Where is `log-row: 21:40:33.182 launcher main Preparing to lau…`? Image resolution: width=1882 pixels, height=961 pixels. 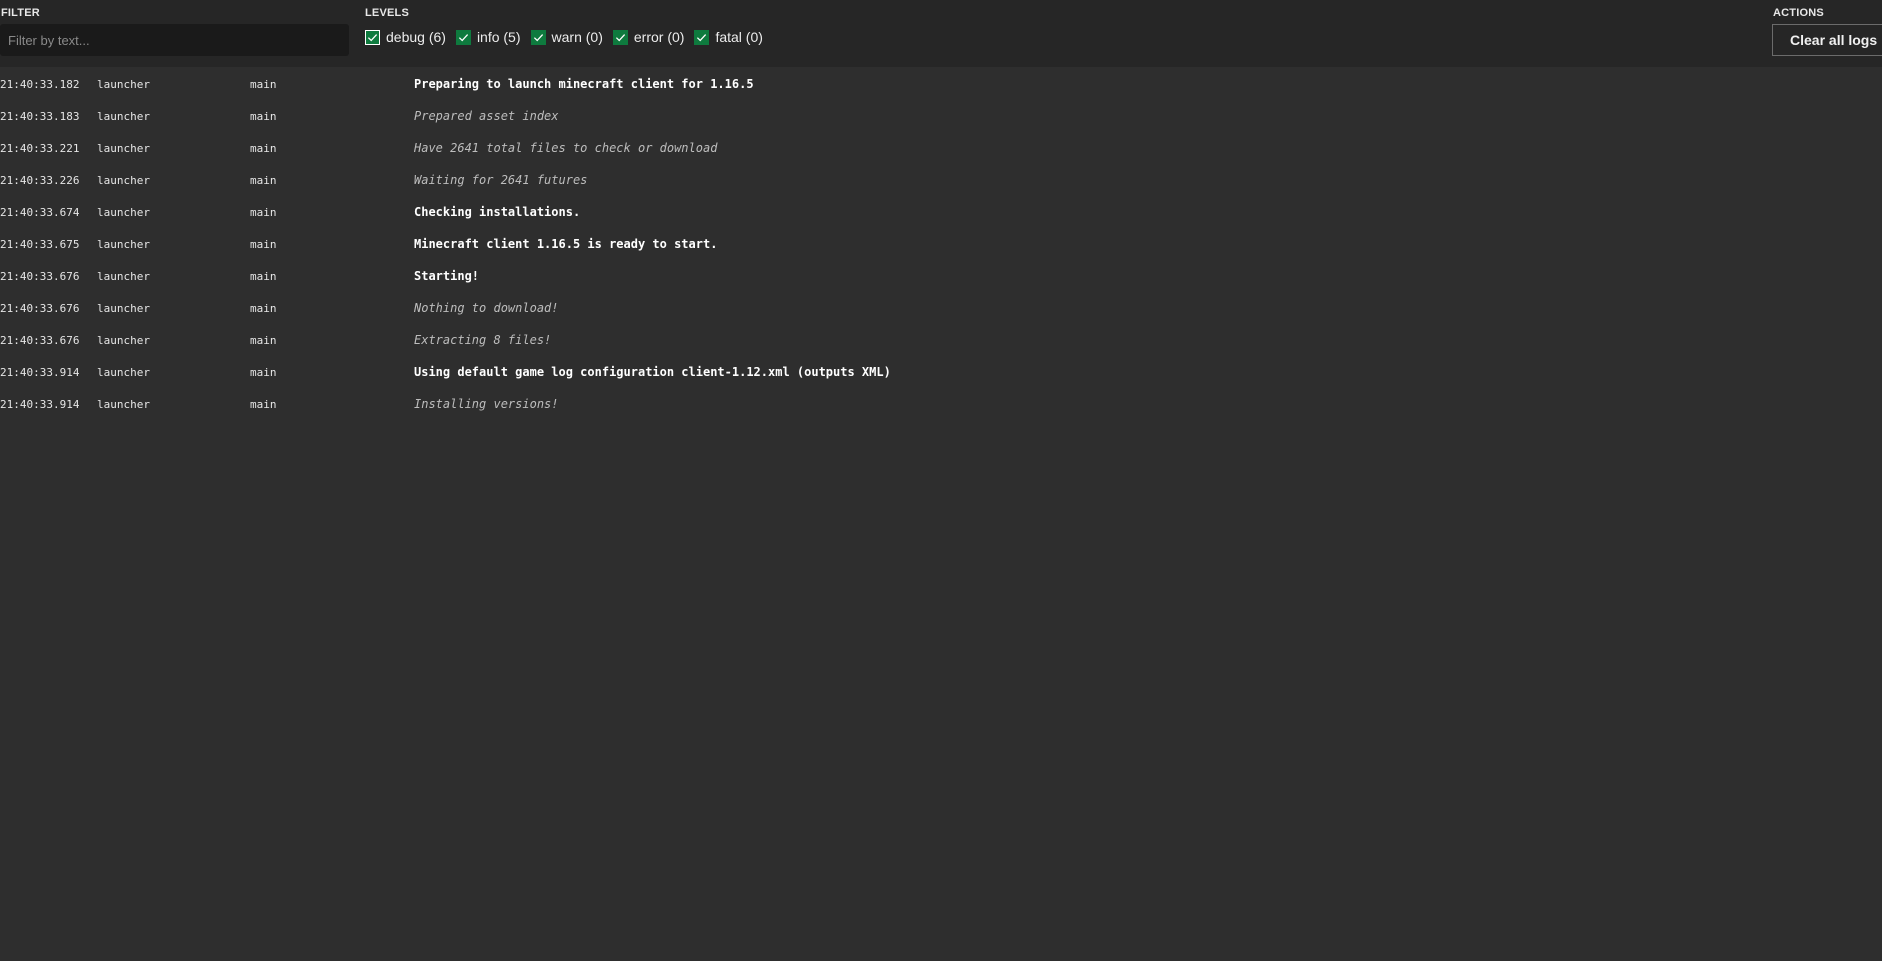
log-row: 21:40:33.182 launcher main Preparing to lau… is located at coordinates (941, 86).